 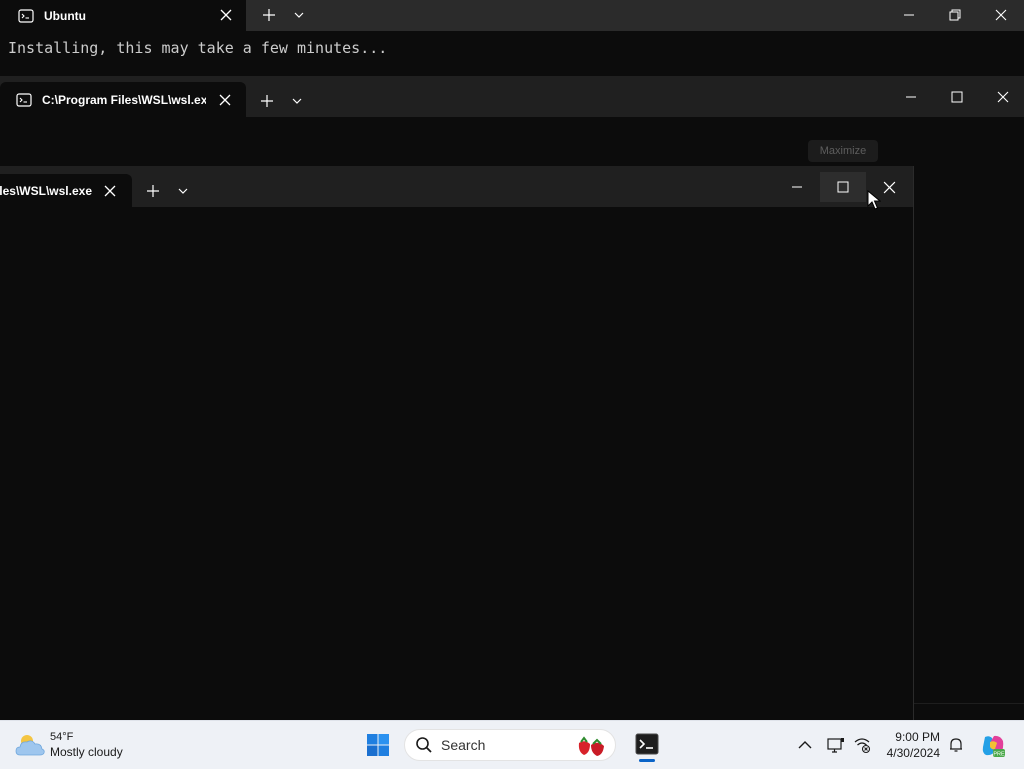 I want to click on active-indicator, so click(x=647, y=760).